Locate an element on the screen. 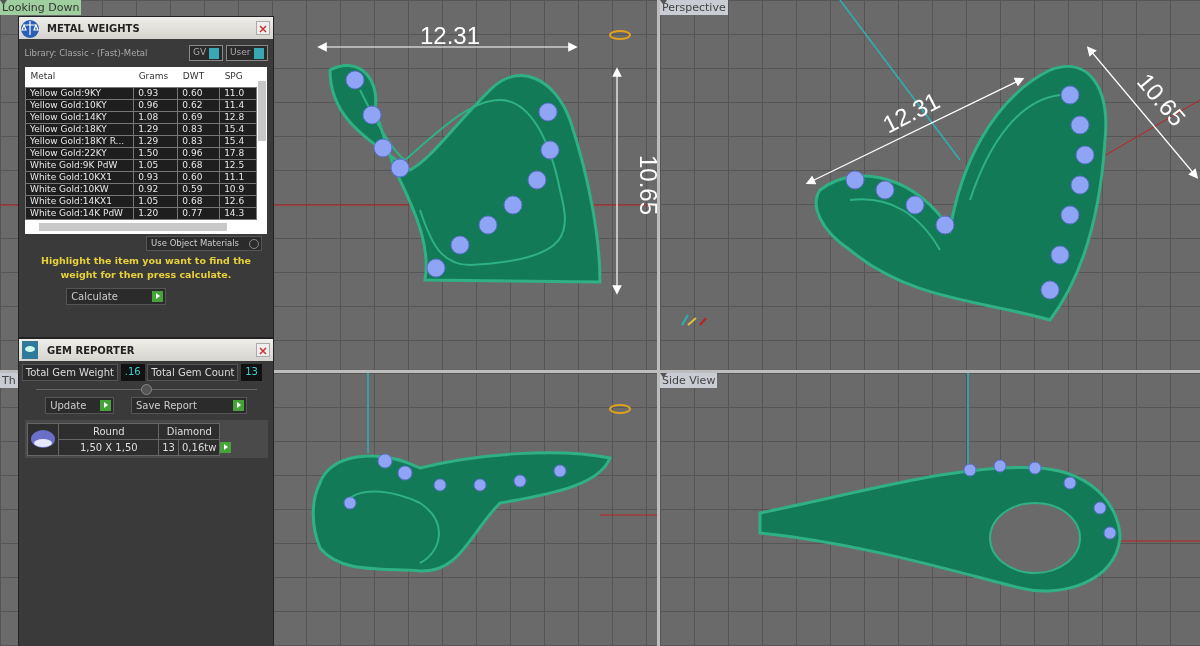 The width and height of the screenshot is (1200, 646). panel-title: GEM REPORTER is located at coordinates (91, 350).